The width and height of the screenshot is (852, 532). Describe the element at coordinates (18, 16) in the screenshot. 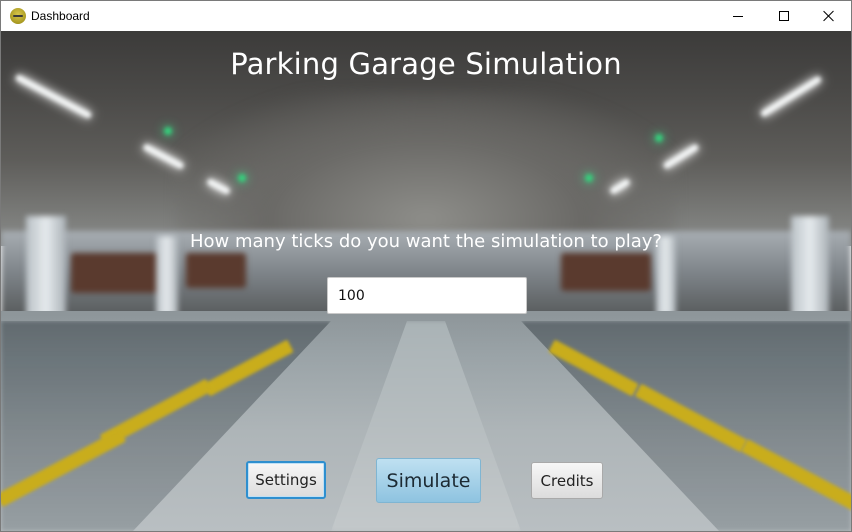

I see `app-icon` at that location.